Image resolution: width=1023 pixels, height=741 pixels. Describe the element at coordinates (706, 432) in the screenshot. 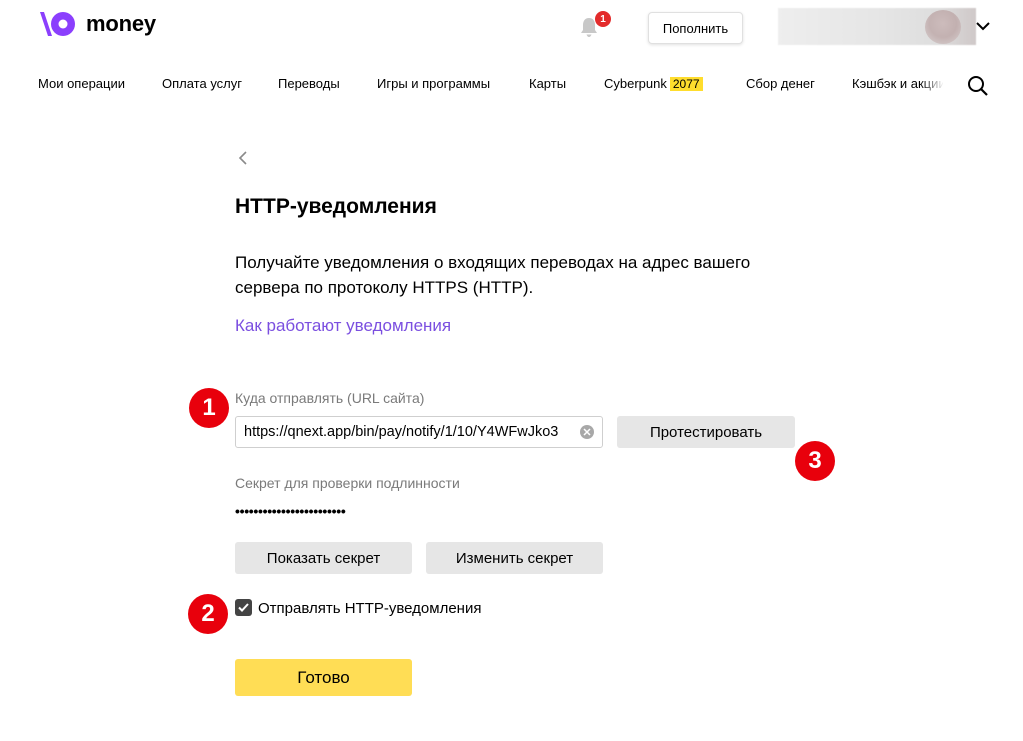

I see `test-button: Протестировать` at that location.